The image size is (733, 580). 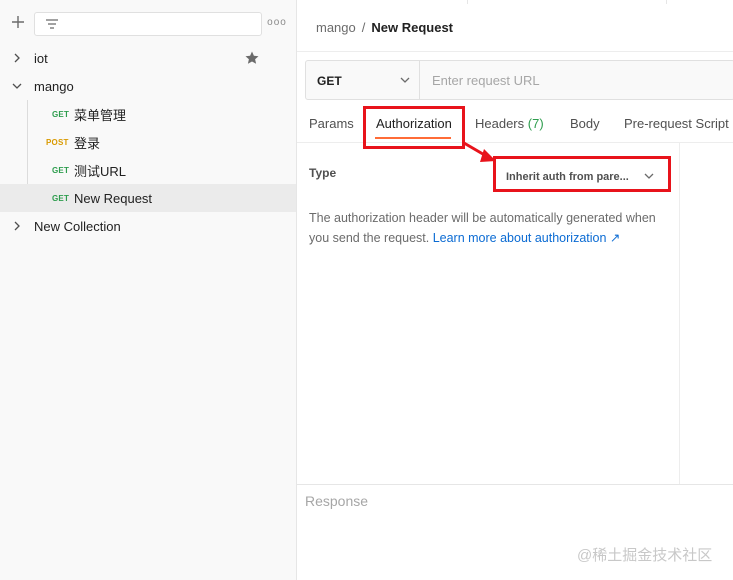 What do you see at coordinates (87, 143) in the screenshot?
I see `request-name: 登录` at bounding box center [87, 143].